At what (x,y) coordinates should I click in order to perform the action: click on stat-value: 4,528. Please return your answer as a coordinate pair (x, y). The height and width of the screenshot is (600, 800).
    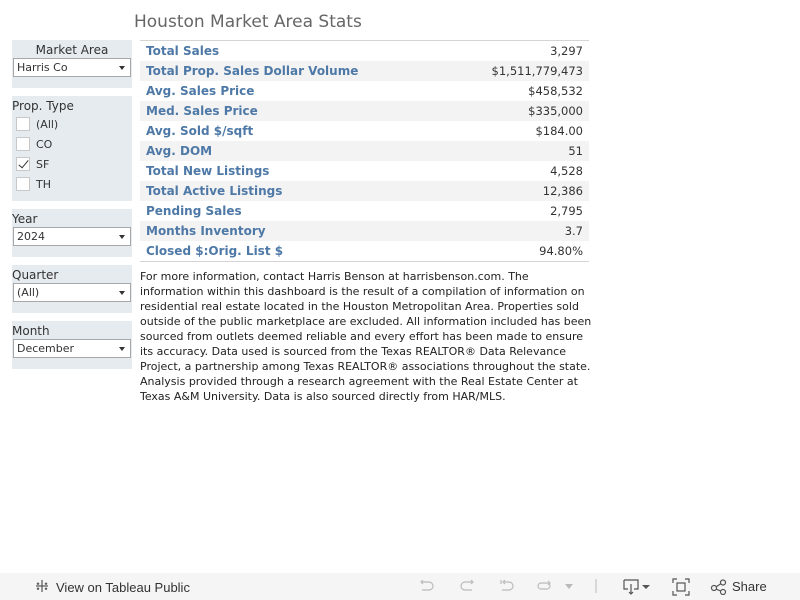
    Looking at the image, I should click on (566, 171).